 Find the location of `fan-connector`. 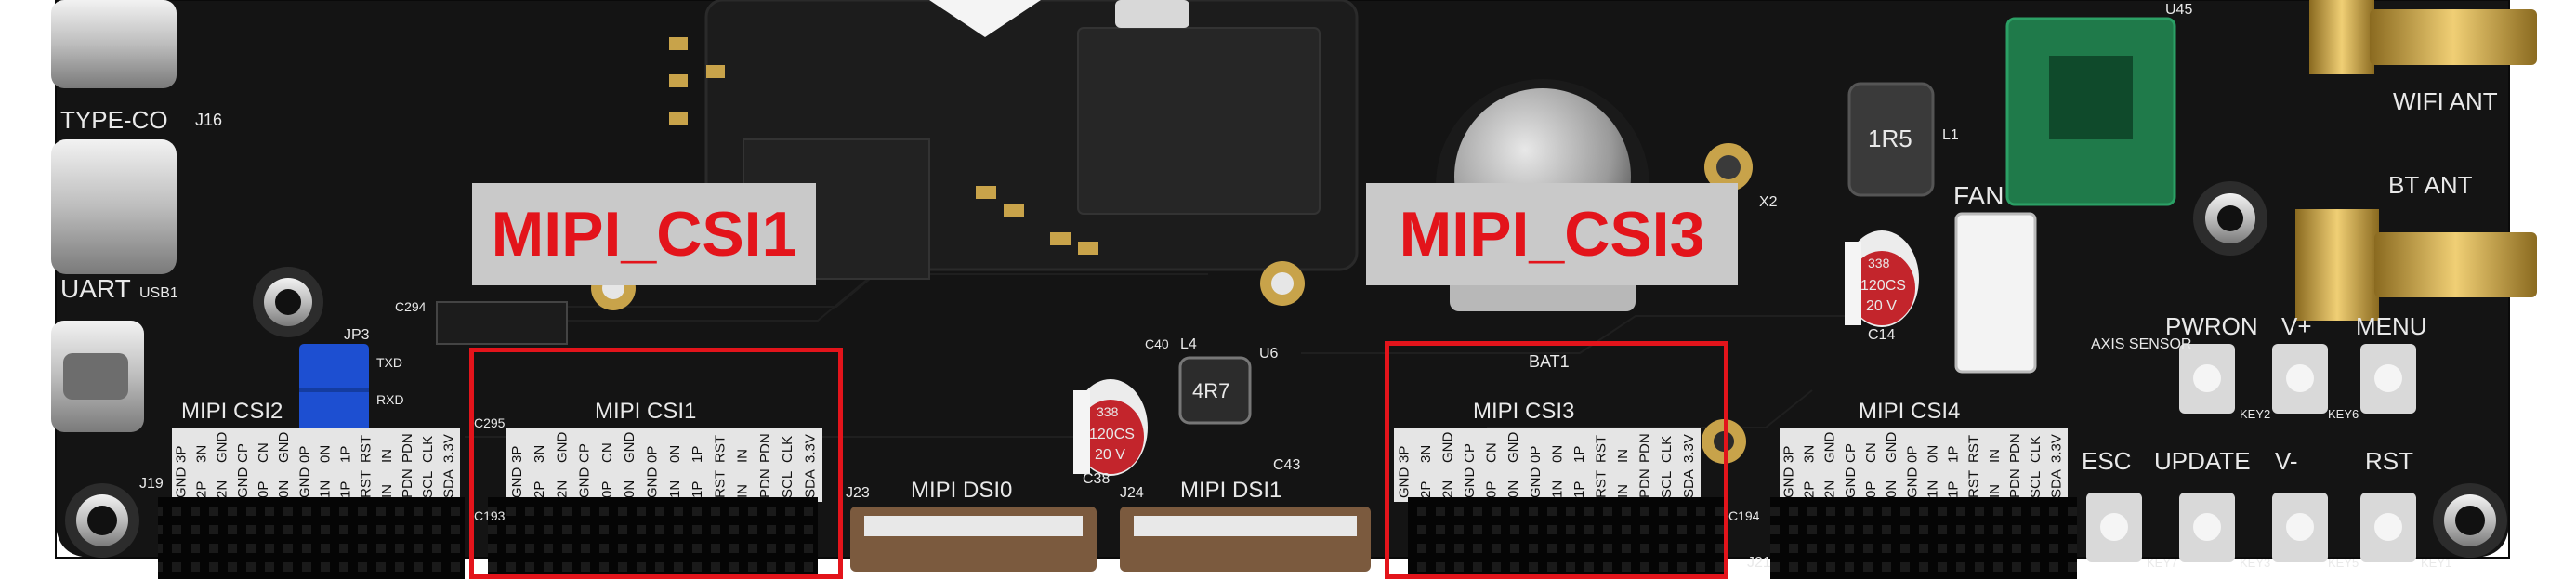

fan-connector is located at coordinates (1995, 293).